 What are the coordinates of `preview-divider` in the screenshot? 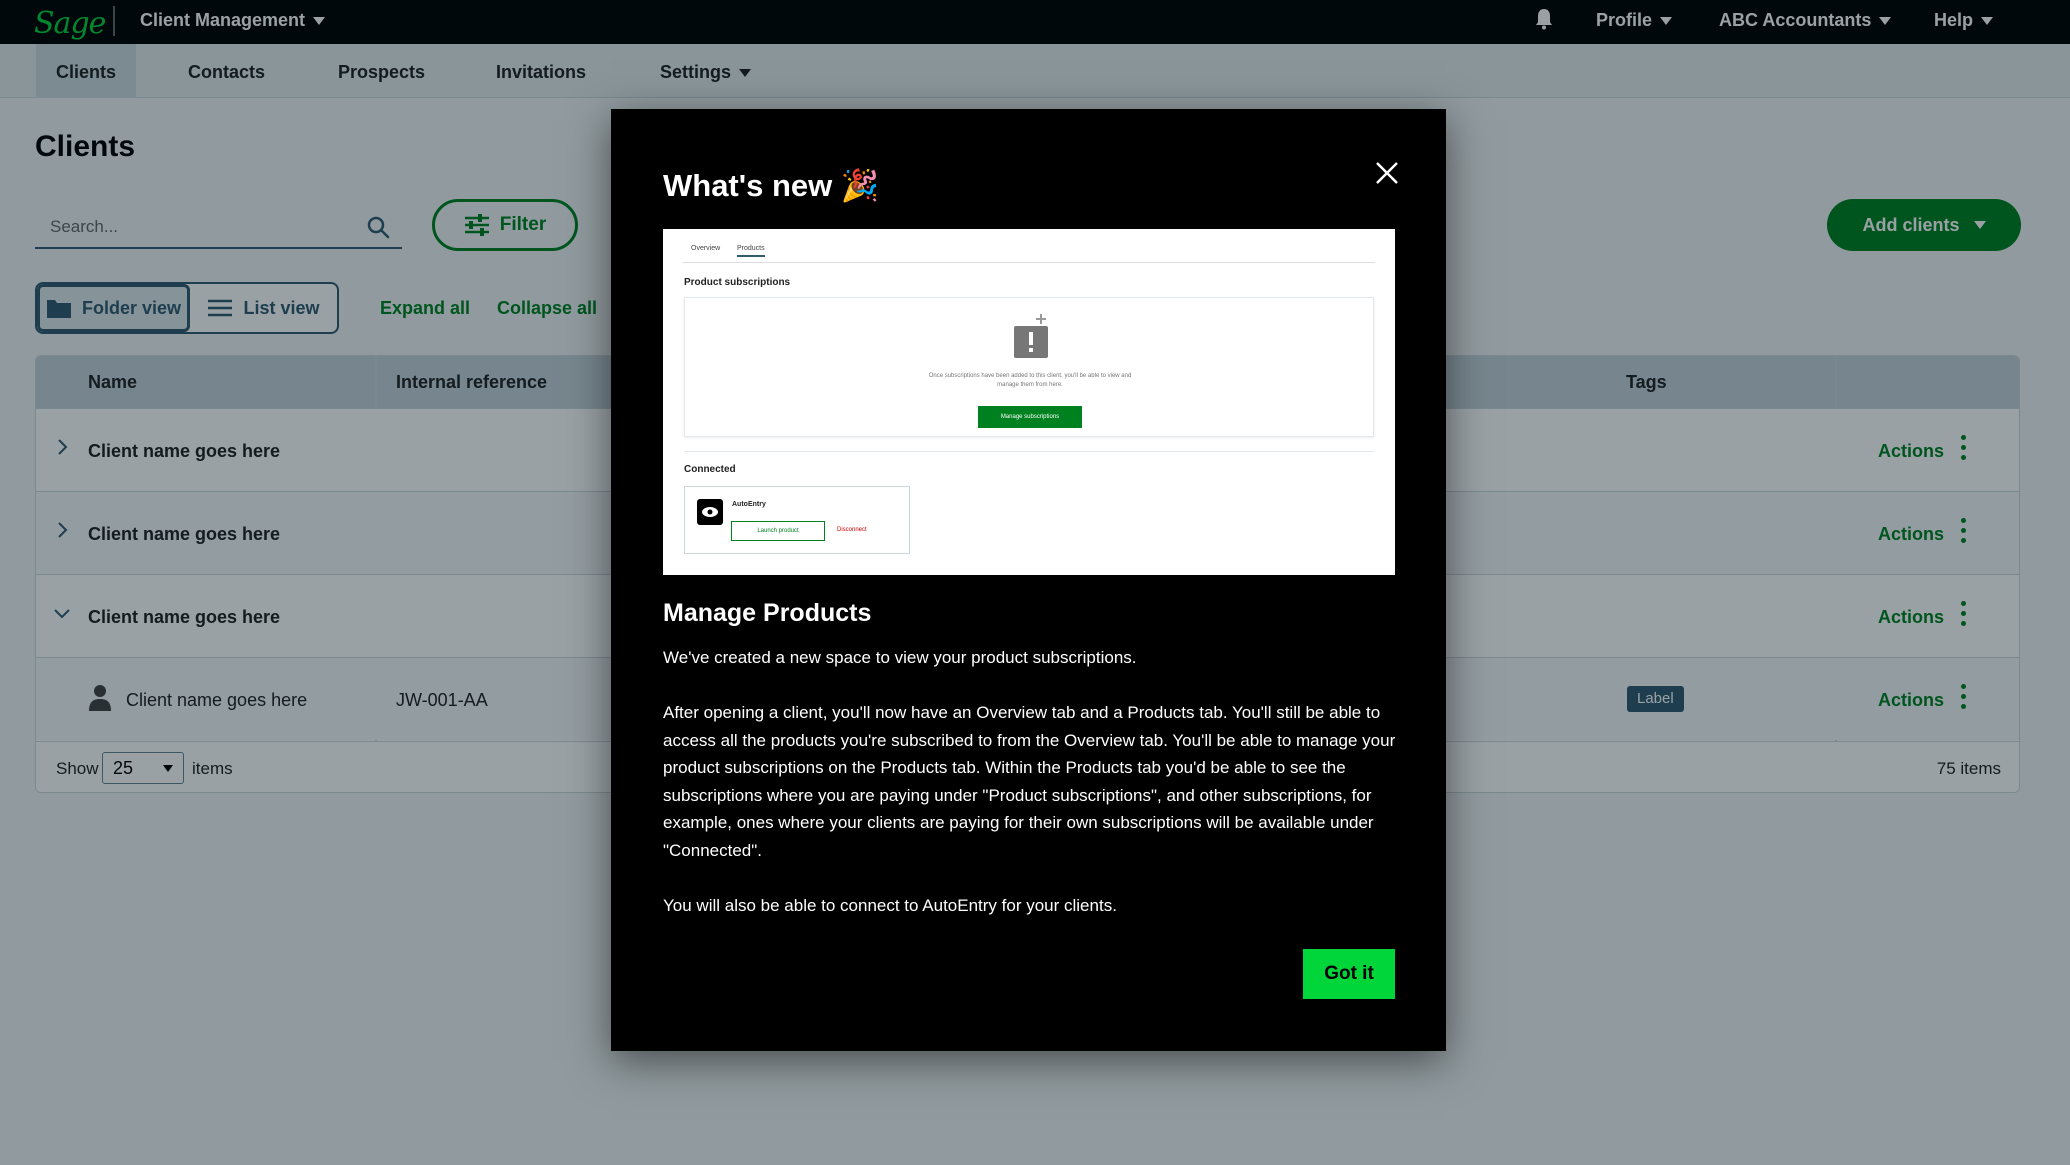 It's located at (1029, 451).